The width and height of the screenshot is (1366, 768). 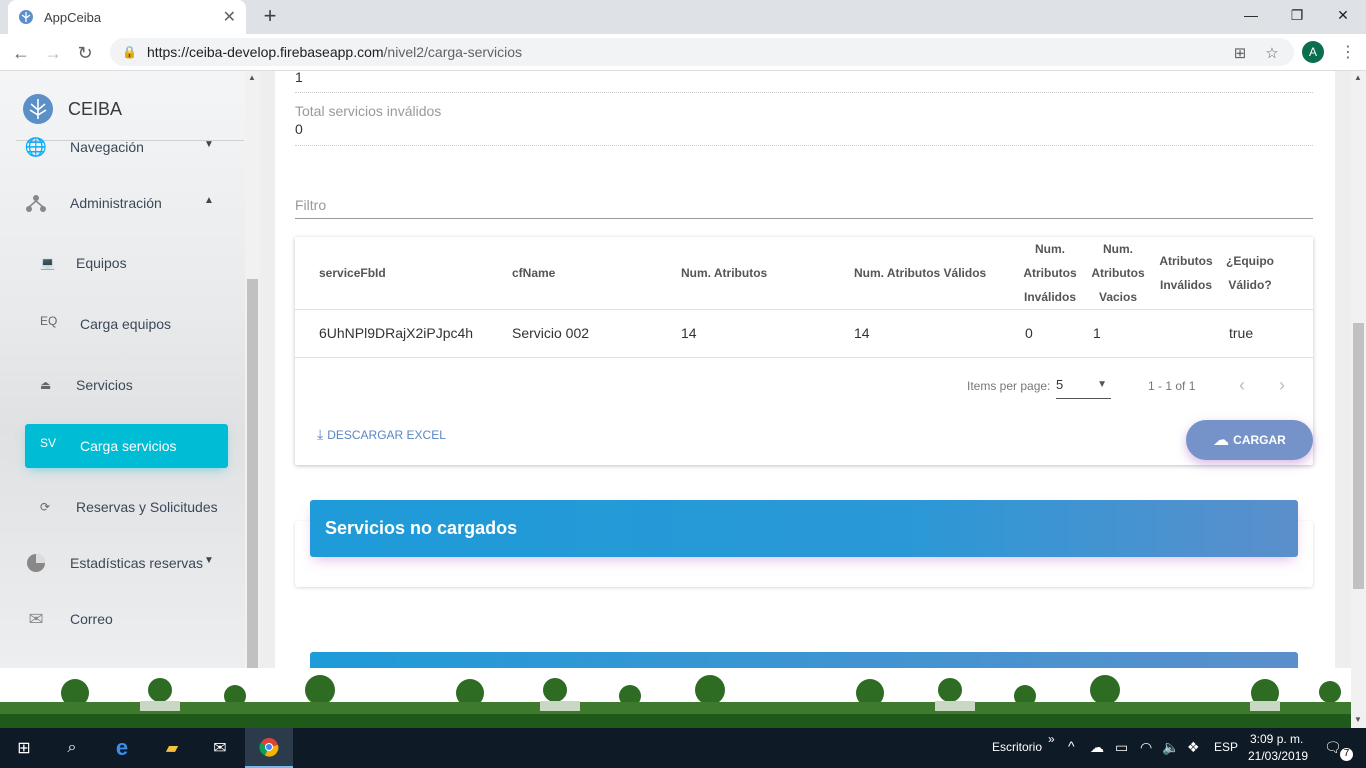 What do you see at coordinates (1297, 15) in the screenshot?
I see `restore-icon: ❐` at bounding box center [1297, 15].